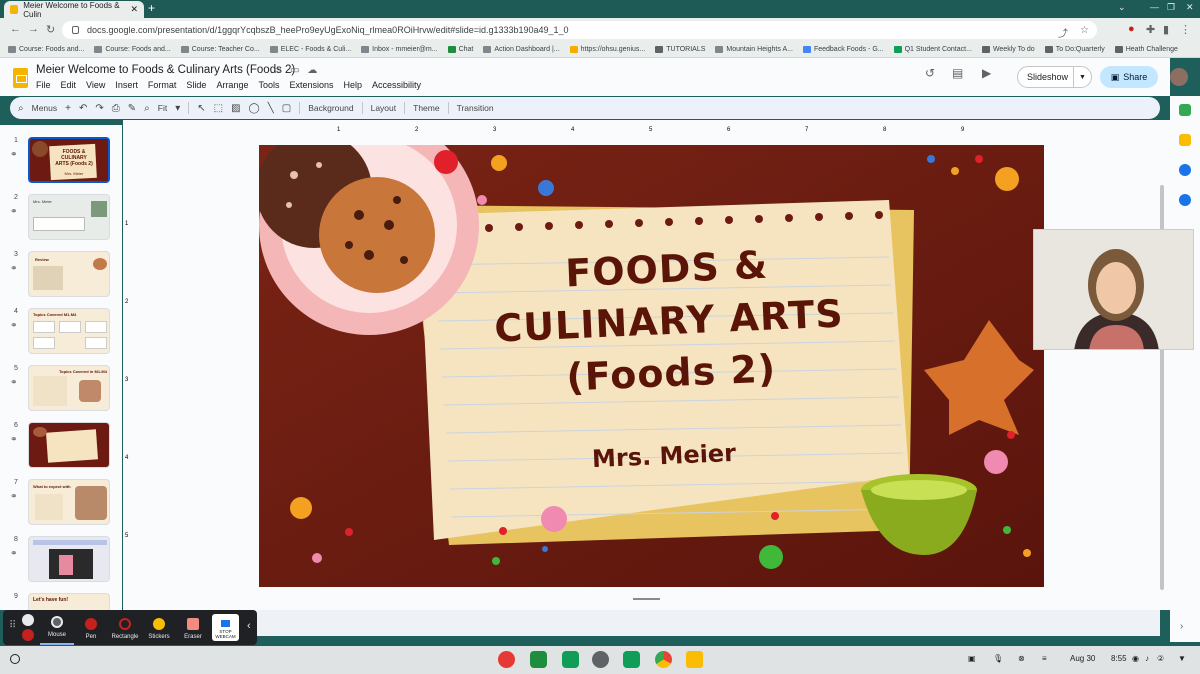  I want to click on date-label: Aug 30, so click(1082, 658).